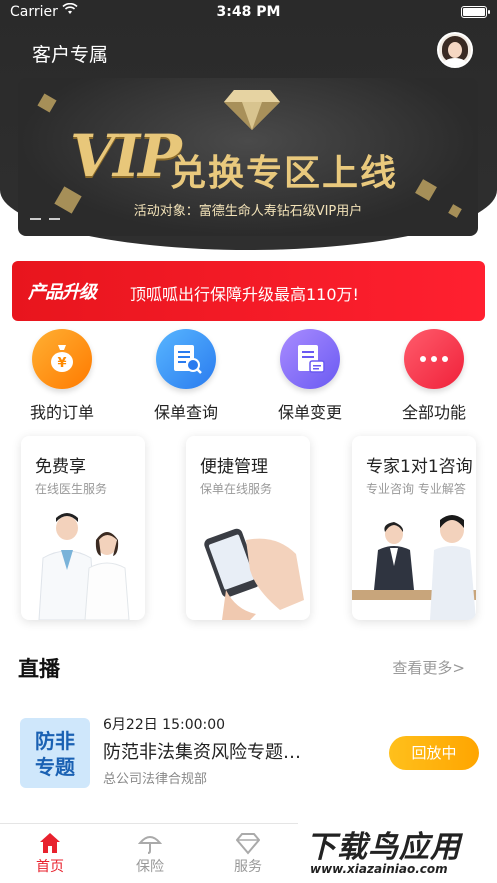 The width and height of the screenshot is (497, 883). What do you see at coordinates (284, 173) in the screenshot?
I see `banner-headline: 兑换专区上线` at bounding box center [284, 173].